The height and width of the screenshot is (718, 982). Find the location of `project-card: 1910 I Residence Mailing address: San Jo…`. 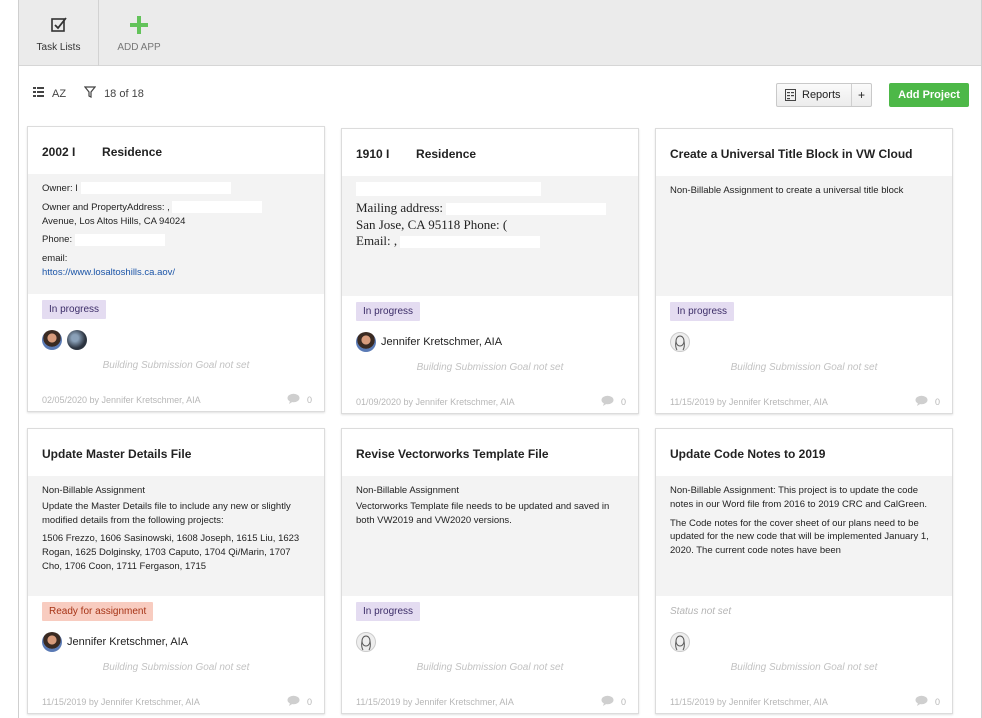

project-card: 1910 I Residence Mailing address: San Jo… is located at coordinates (490, 271).